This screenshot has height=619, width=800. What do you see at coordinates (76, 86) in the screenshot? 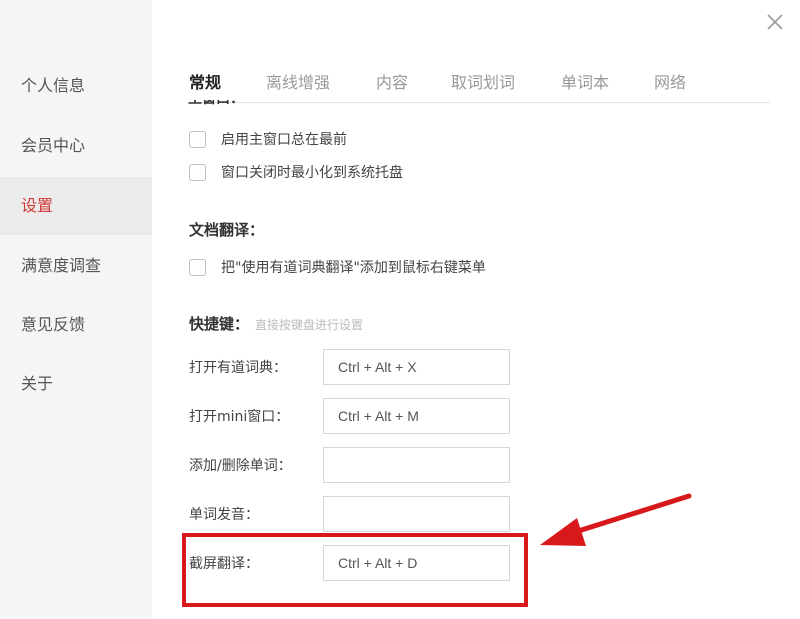
I see `sidebar-item-profile: 个人信息` at bounding box center [76, 86].